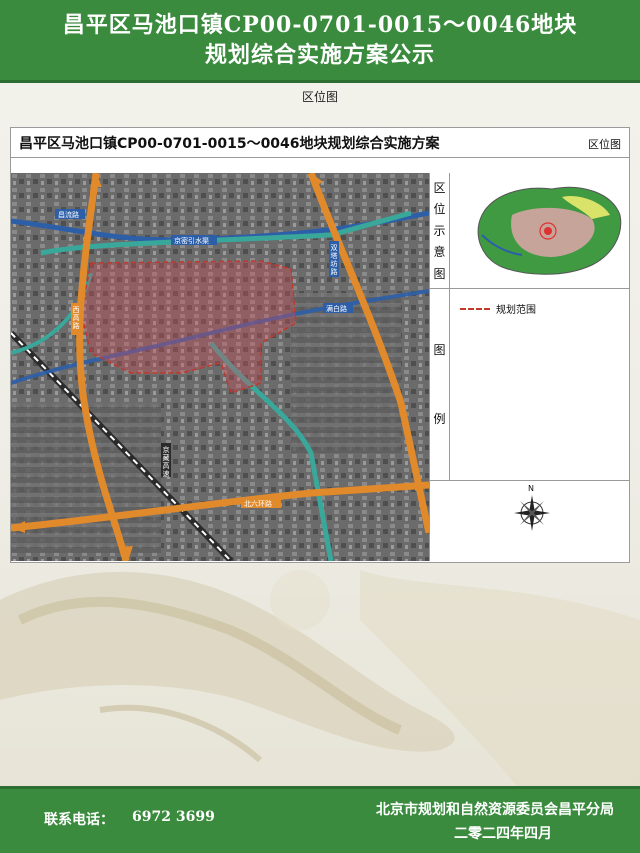 This screenshot has width=640, height=853. I want to click on map-label-canal: 京密引水渠, so click(191, 240).